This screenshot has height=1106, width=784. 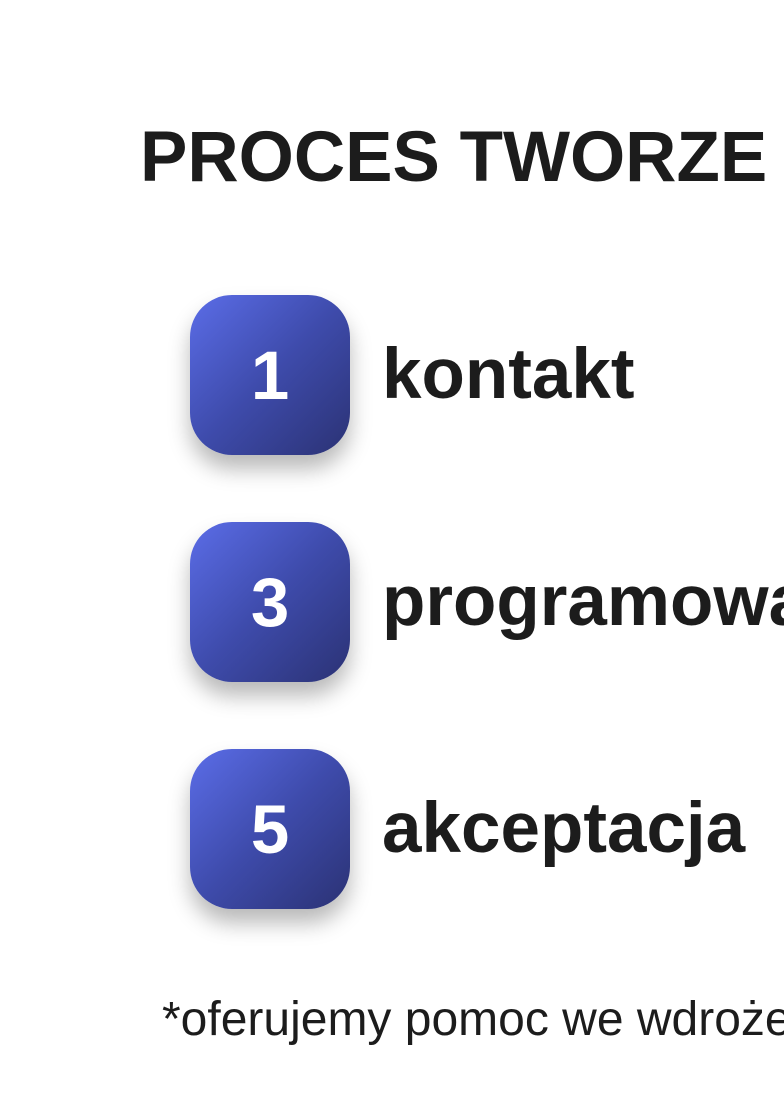 I want to click on step-item-programowanie: 3 programowa, so click(x=487, y=602).